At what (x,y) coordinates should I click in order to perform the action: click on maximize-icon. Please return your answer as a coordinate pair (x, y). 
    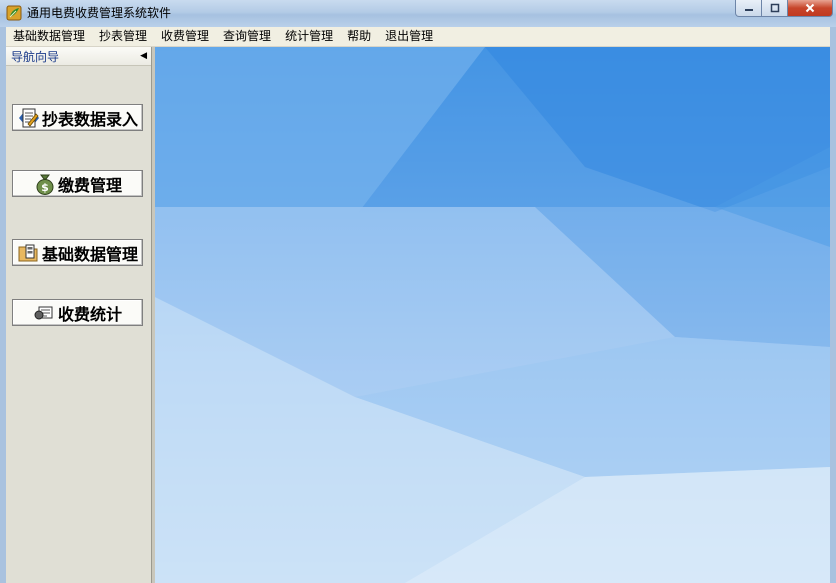
    Looking at the image, I should click on (774, 8).